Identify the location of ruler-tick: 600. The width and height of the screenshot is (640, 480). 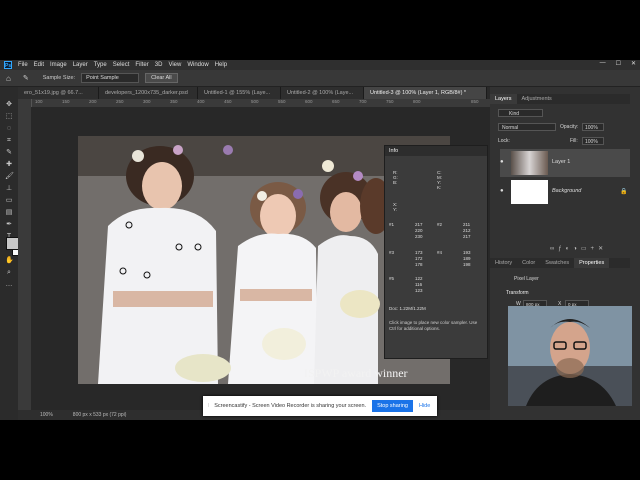
(309, 101).